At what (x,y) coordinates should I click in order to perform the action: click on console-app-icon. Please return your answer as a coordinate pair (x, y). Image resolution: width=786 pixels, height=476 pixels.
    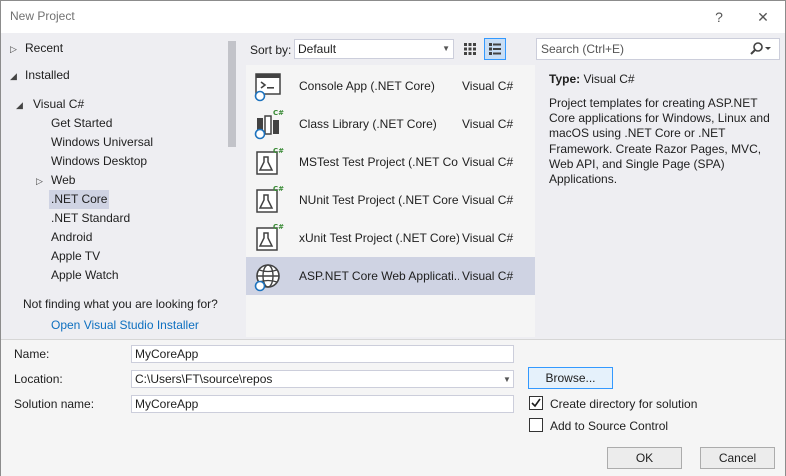
    Looking at the image, I should click on (269, 86).